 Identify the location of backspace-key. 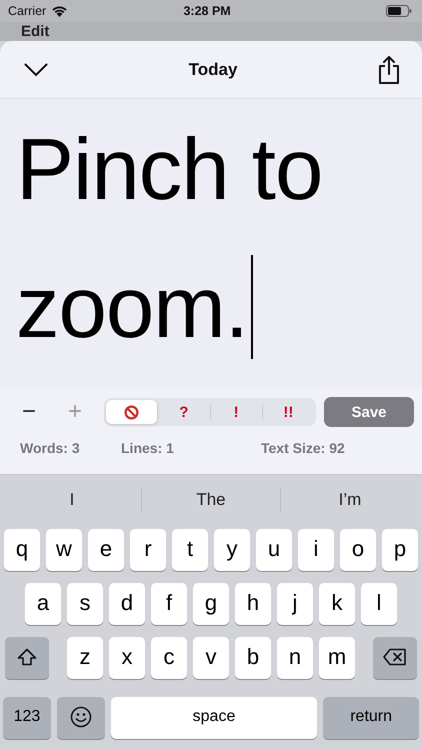
(395, 658).